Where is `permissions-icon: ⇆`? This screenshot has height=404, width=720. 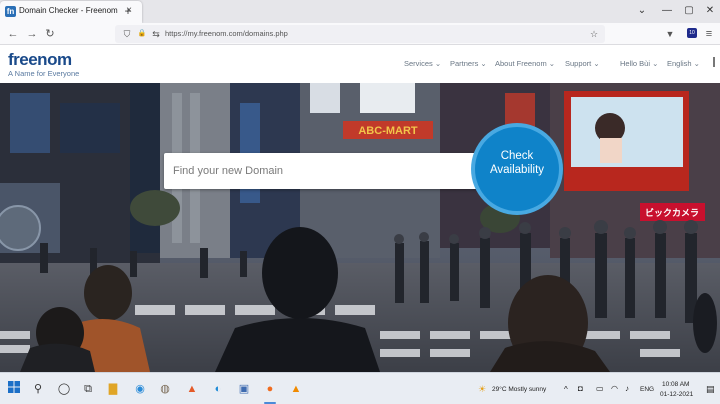
permissions-icon: ⇆ is located at coordinates (156, 34).